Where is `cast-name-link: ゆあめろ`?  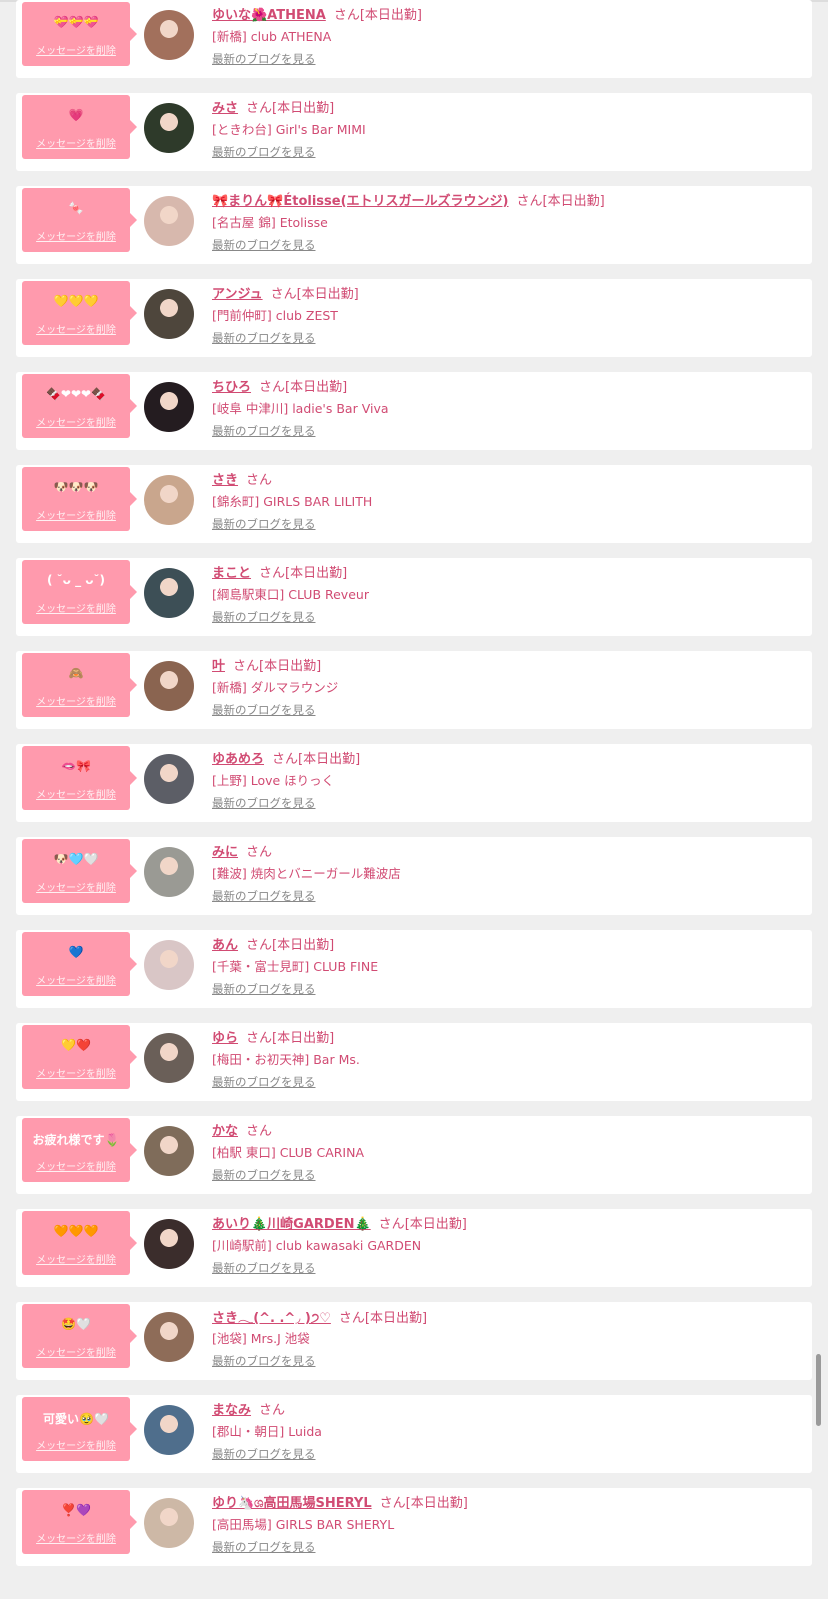 cast-name-link: ゆあめろ is located at coordinates (238, 759).